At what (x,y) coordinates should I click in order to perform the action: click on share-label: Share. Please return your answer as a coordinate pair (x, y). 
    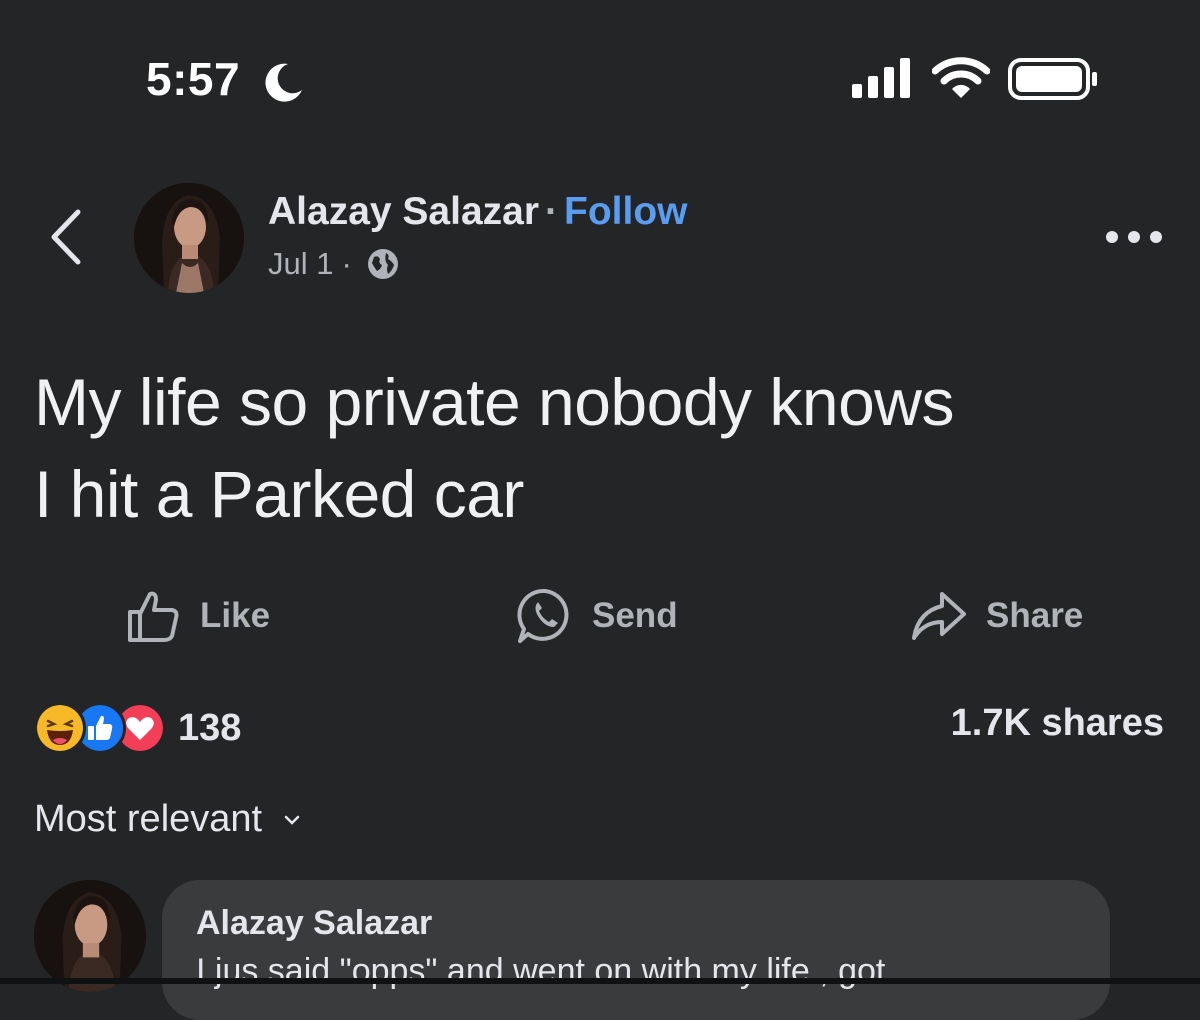
    Looking at the image, I should click on (1035, 615).